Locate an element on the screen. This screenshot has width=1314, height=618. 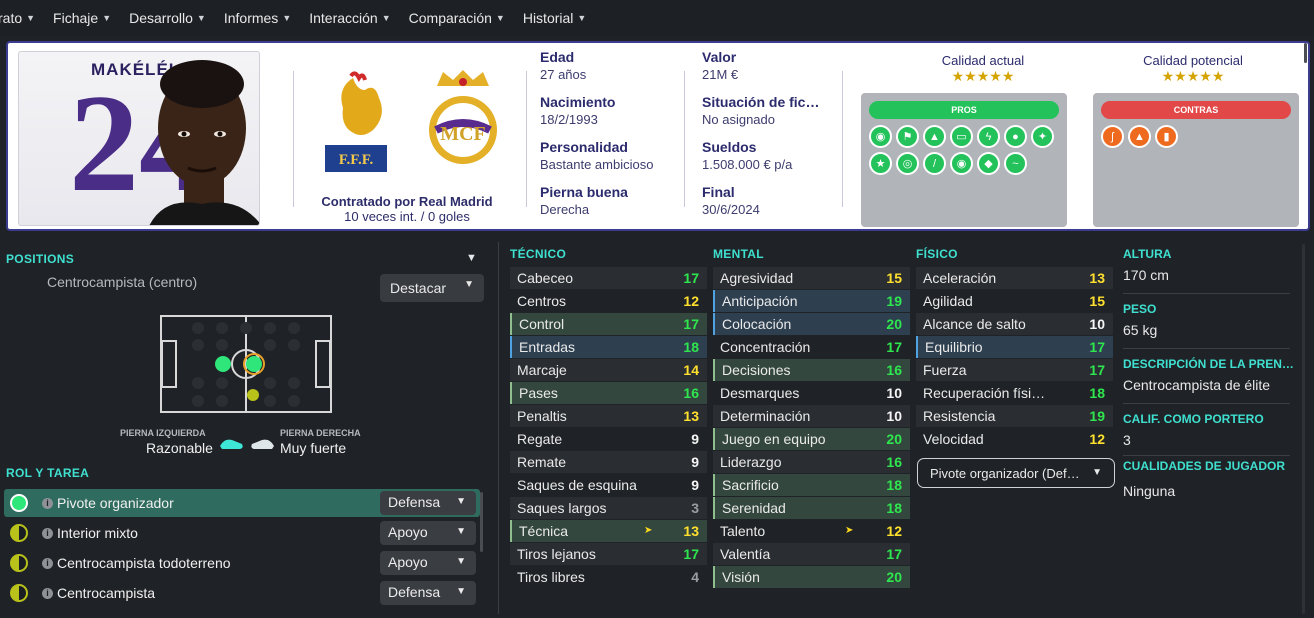
attribute-name: Penaltis is located at coordinates (542, 416).